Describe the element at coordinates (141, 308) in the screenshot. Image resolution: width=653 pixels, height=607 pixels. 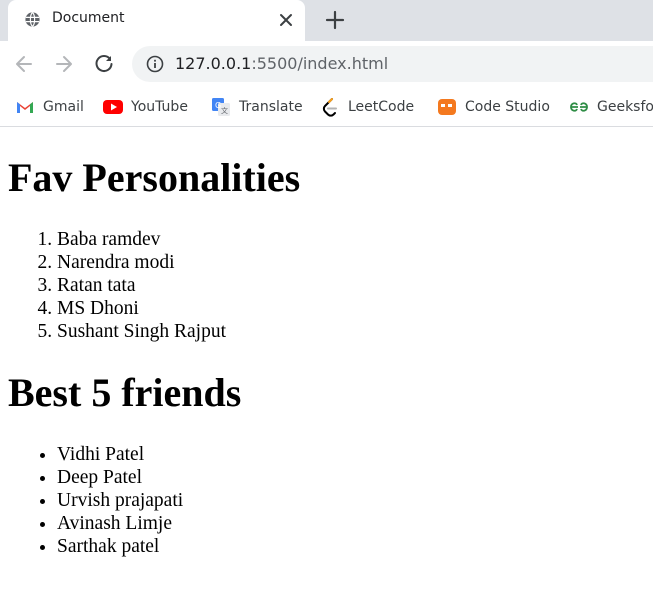
I see `list-item: MS Dhoni` at that location.